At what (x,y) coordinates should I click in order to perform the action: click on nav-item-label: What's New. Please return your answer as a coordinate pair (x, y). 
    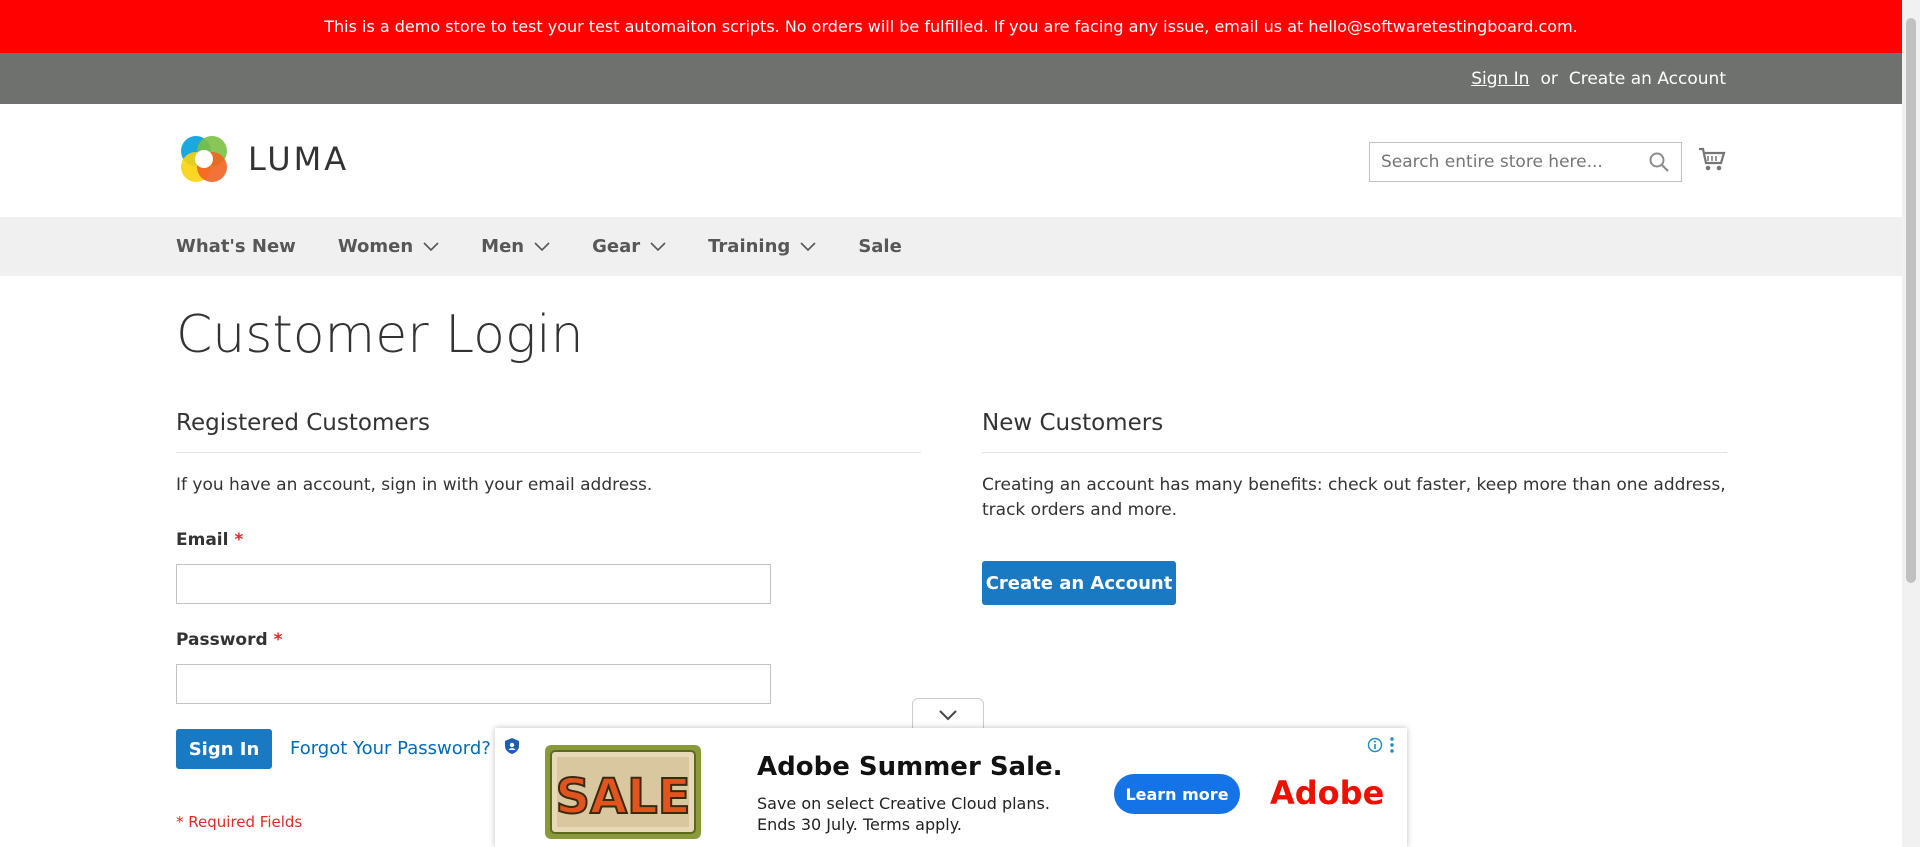
    Looking at the image, I should click on (236, 246).